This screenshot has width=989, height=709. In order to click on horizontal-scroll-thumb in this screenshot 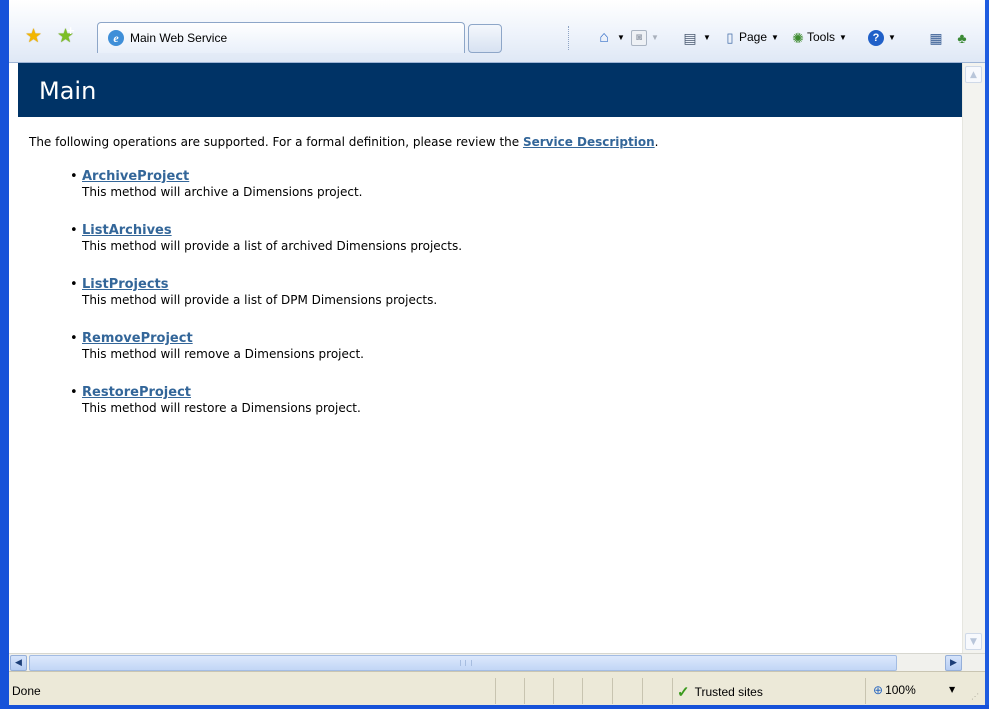, I will do `click(463, 663)`.